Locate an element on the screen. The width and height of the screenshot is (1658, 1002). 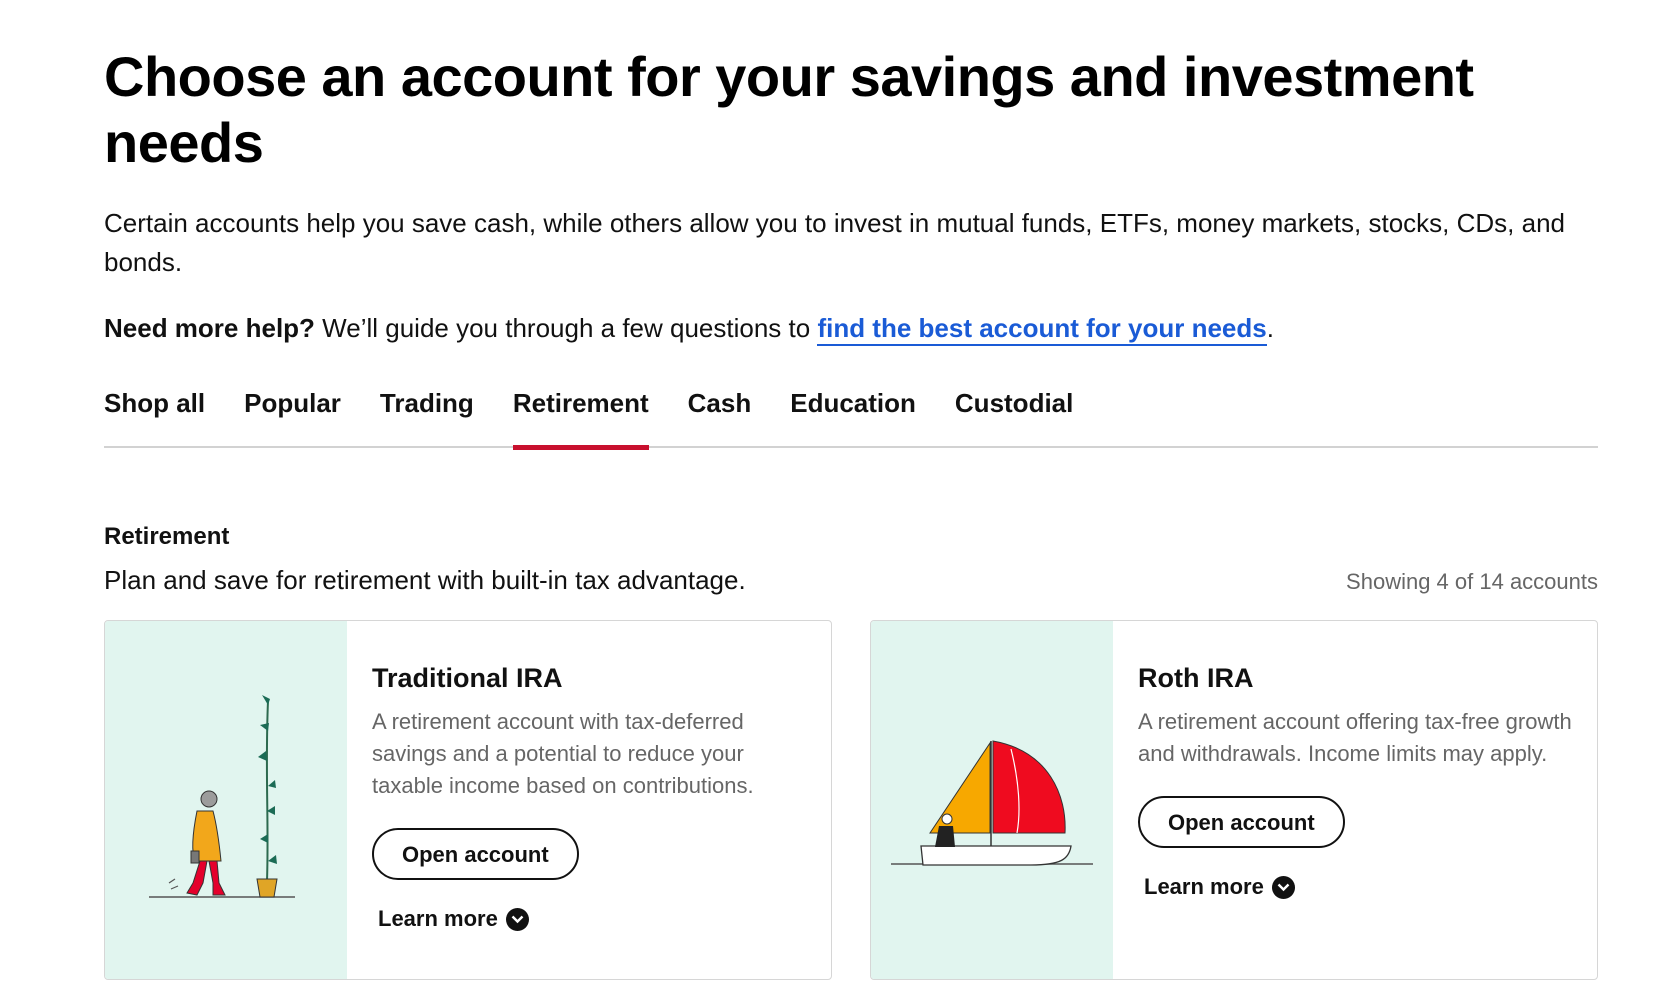
card-title: Traditional IRA is located at coordinates (467, 678).